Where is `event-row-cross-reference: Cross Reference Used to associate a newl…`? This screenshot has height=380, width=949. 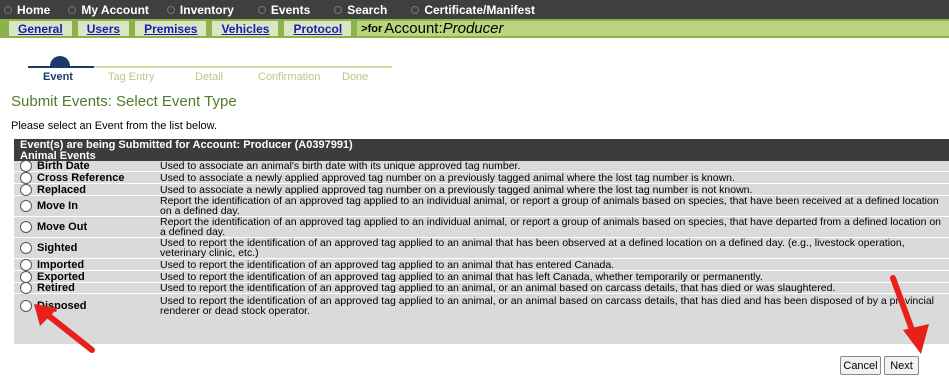
event-row-cross-reference: Cross Reference Used to associate a newl… is located at coordinates (481, 177).